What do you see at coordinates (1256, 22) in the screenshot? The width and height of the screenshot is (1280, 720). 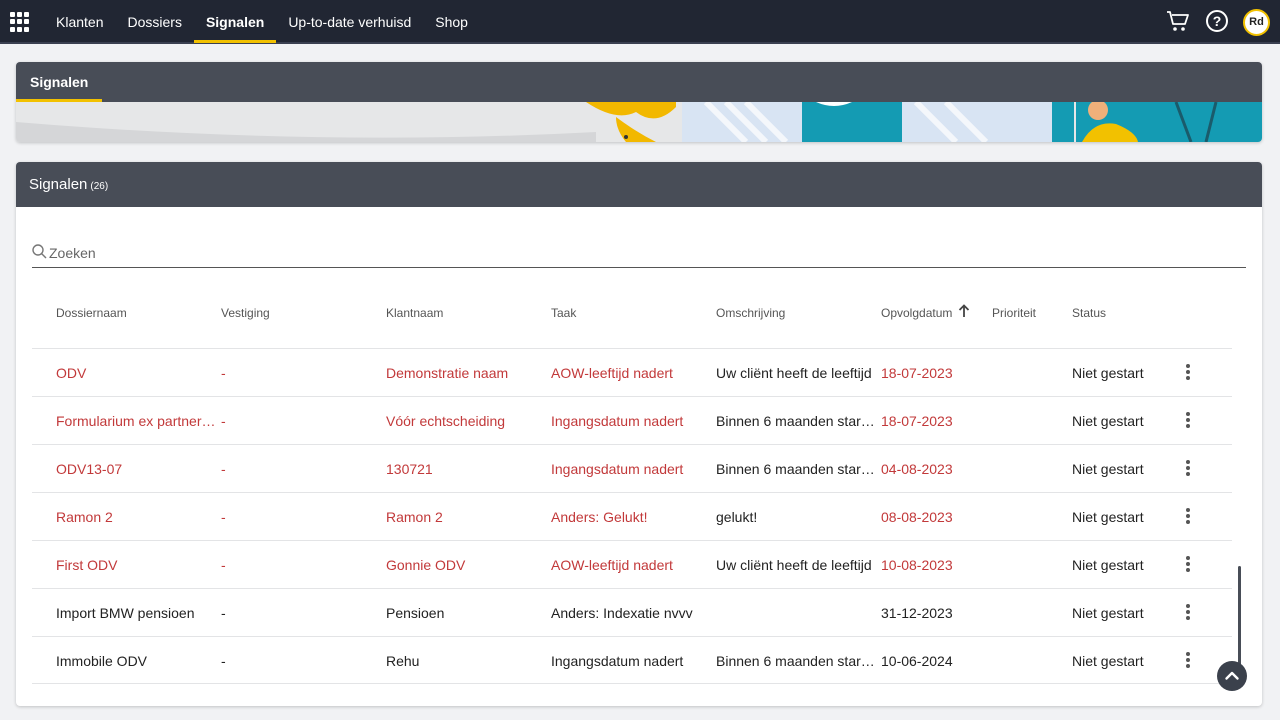 I see `user-avatar: Rd` at bounding box center [1256, 22].